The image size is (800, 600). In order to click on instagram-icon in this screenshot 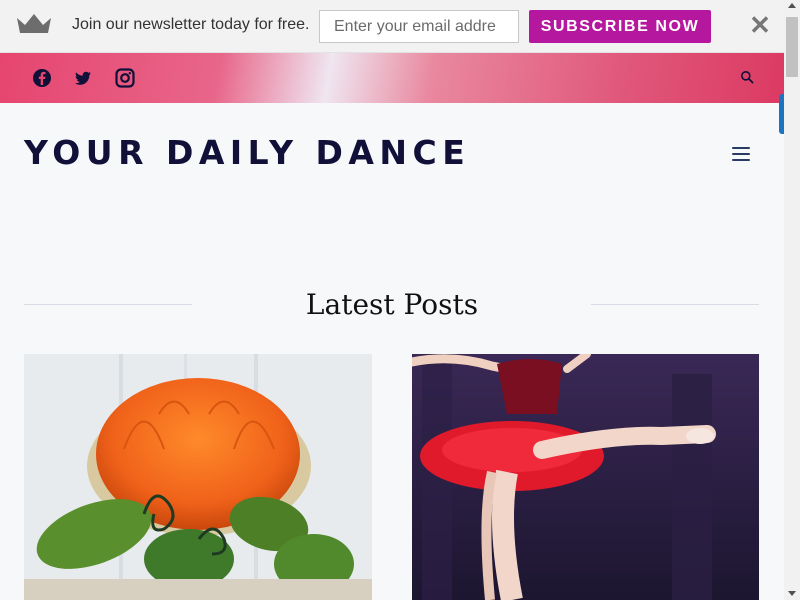, I will do `click(125, 78)`.